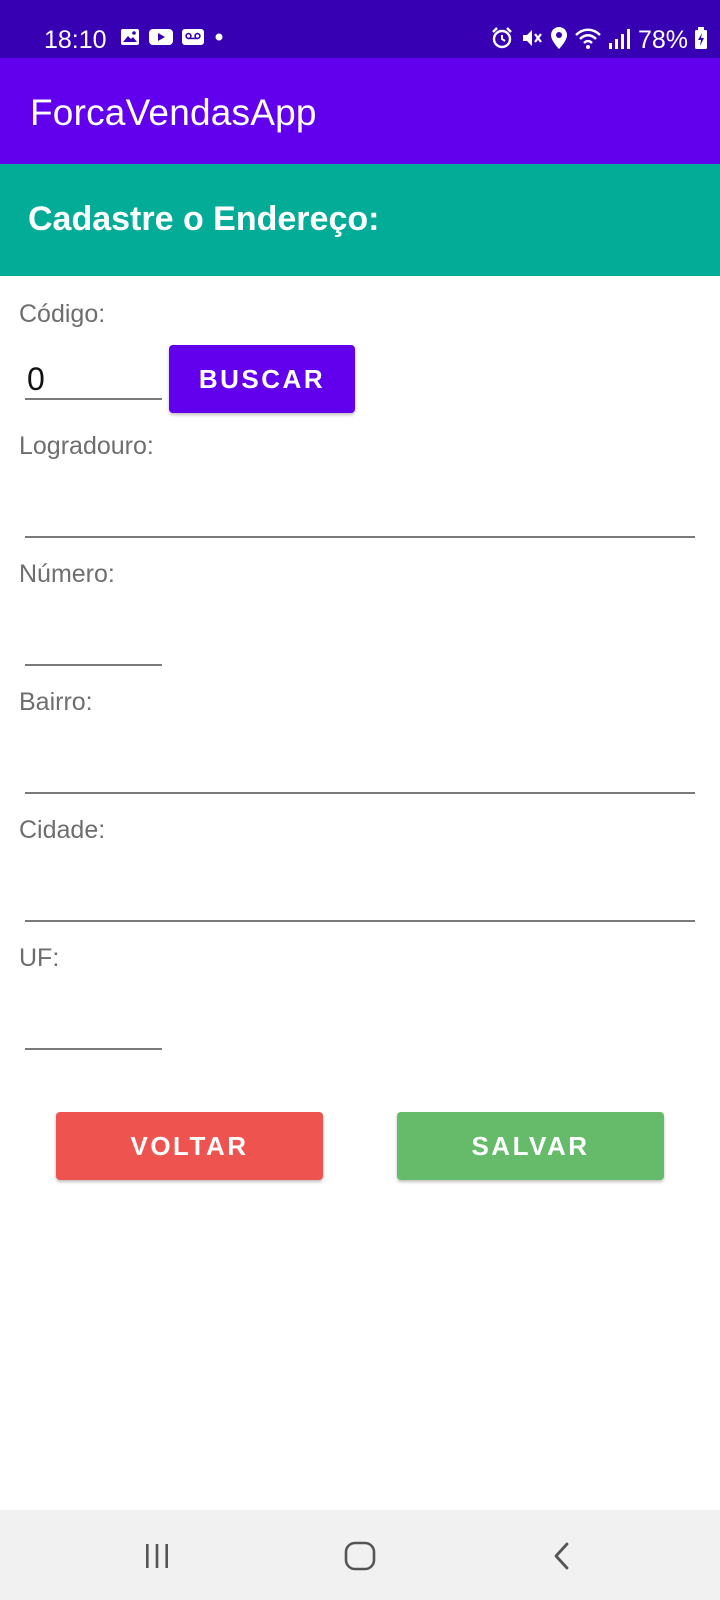  What do you see at coordinates (130, 39) in the screenshot?
I see `image-icon` at bounding box center [130, 39].